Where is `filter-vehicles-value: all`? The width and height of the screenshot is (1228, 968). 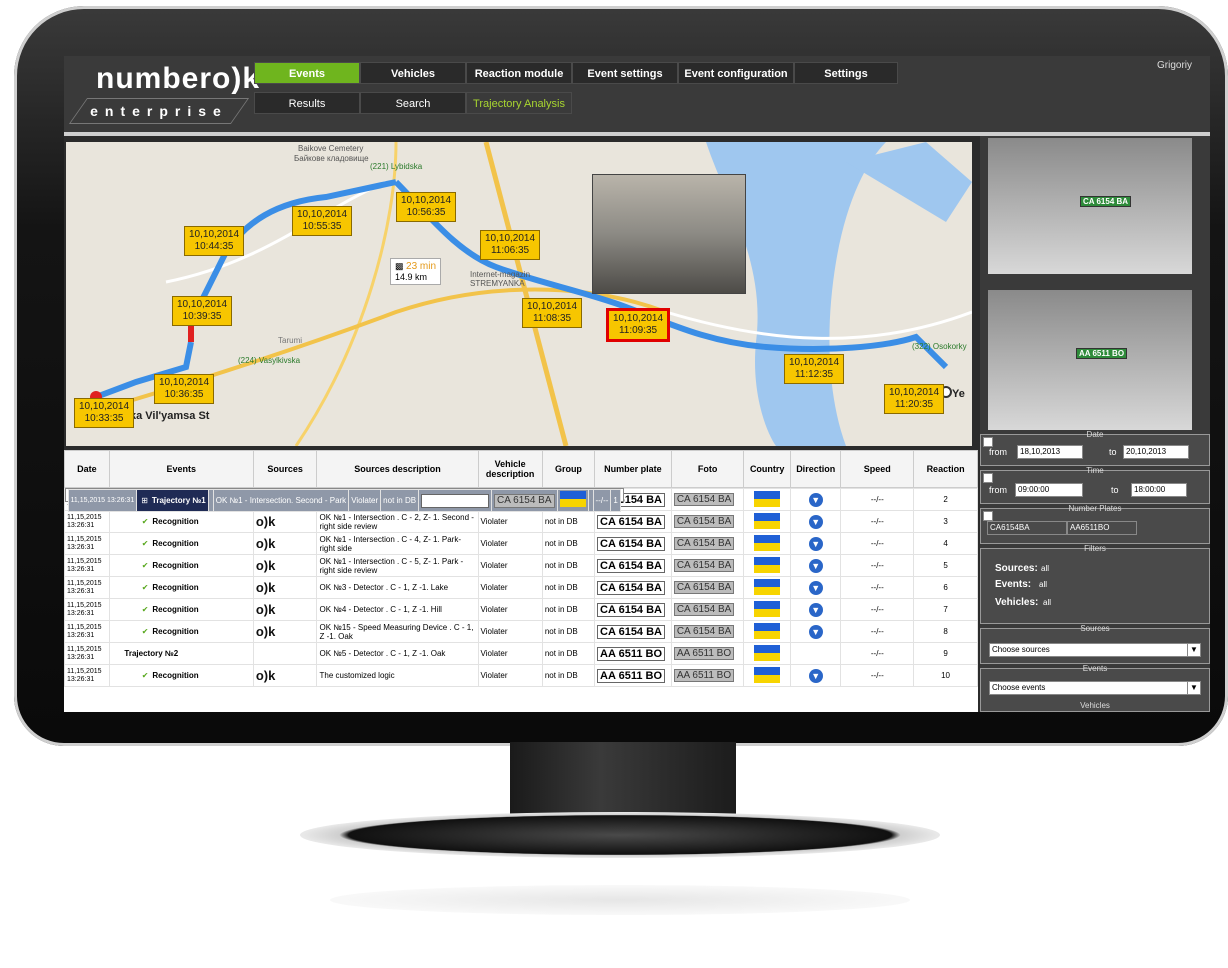 filter-vehicles-value: all is located at coordinates (1047, 602).